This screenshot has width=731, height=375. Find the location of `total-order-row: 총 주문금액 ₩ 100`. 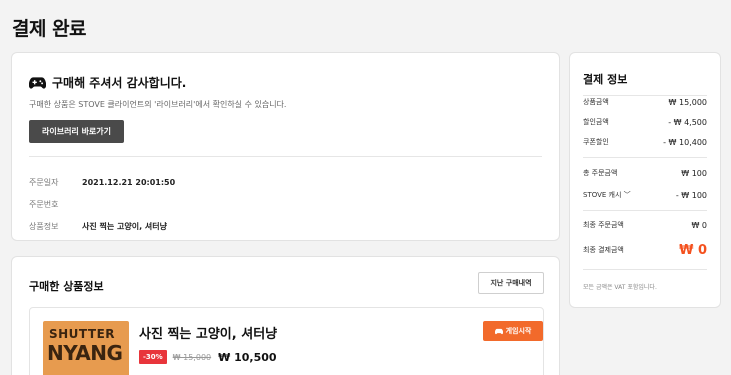

total-order-row: 총 주문금액 ₩ 100 is located at coordinates (645, 173).